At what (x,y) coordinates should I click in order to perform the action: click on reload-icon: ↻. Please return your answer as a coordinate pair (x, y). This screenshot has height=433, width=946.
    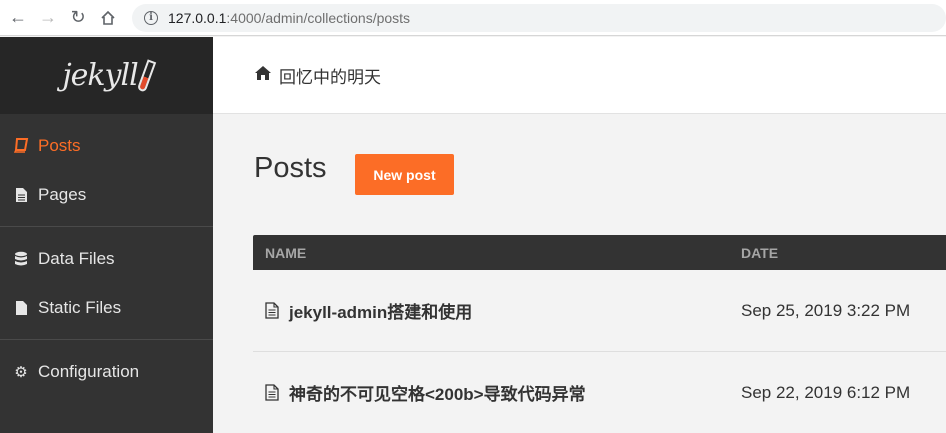
    Looking at the image, I should click on (78, 18).